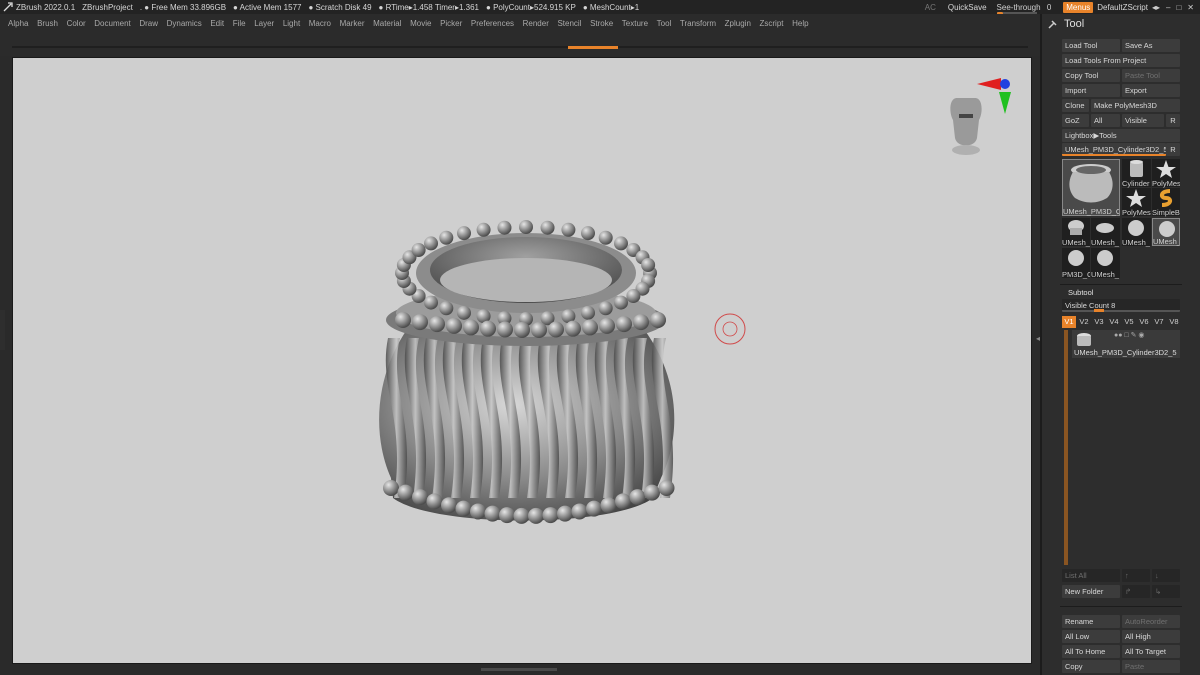  Describe the element at coordinates (527, 372) in the screenshot. I see `vase-model` at that location.